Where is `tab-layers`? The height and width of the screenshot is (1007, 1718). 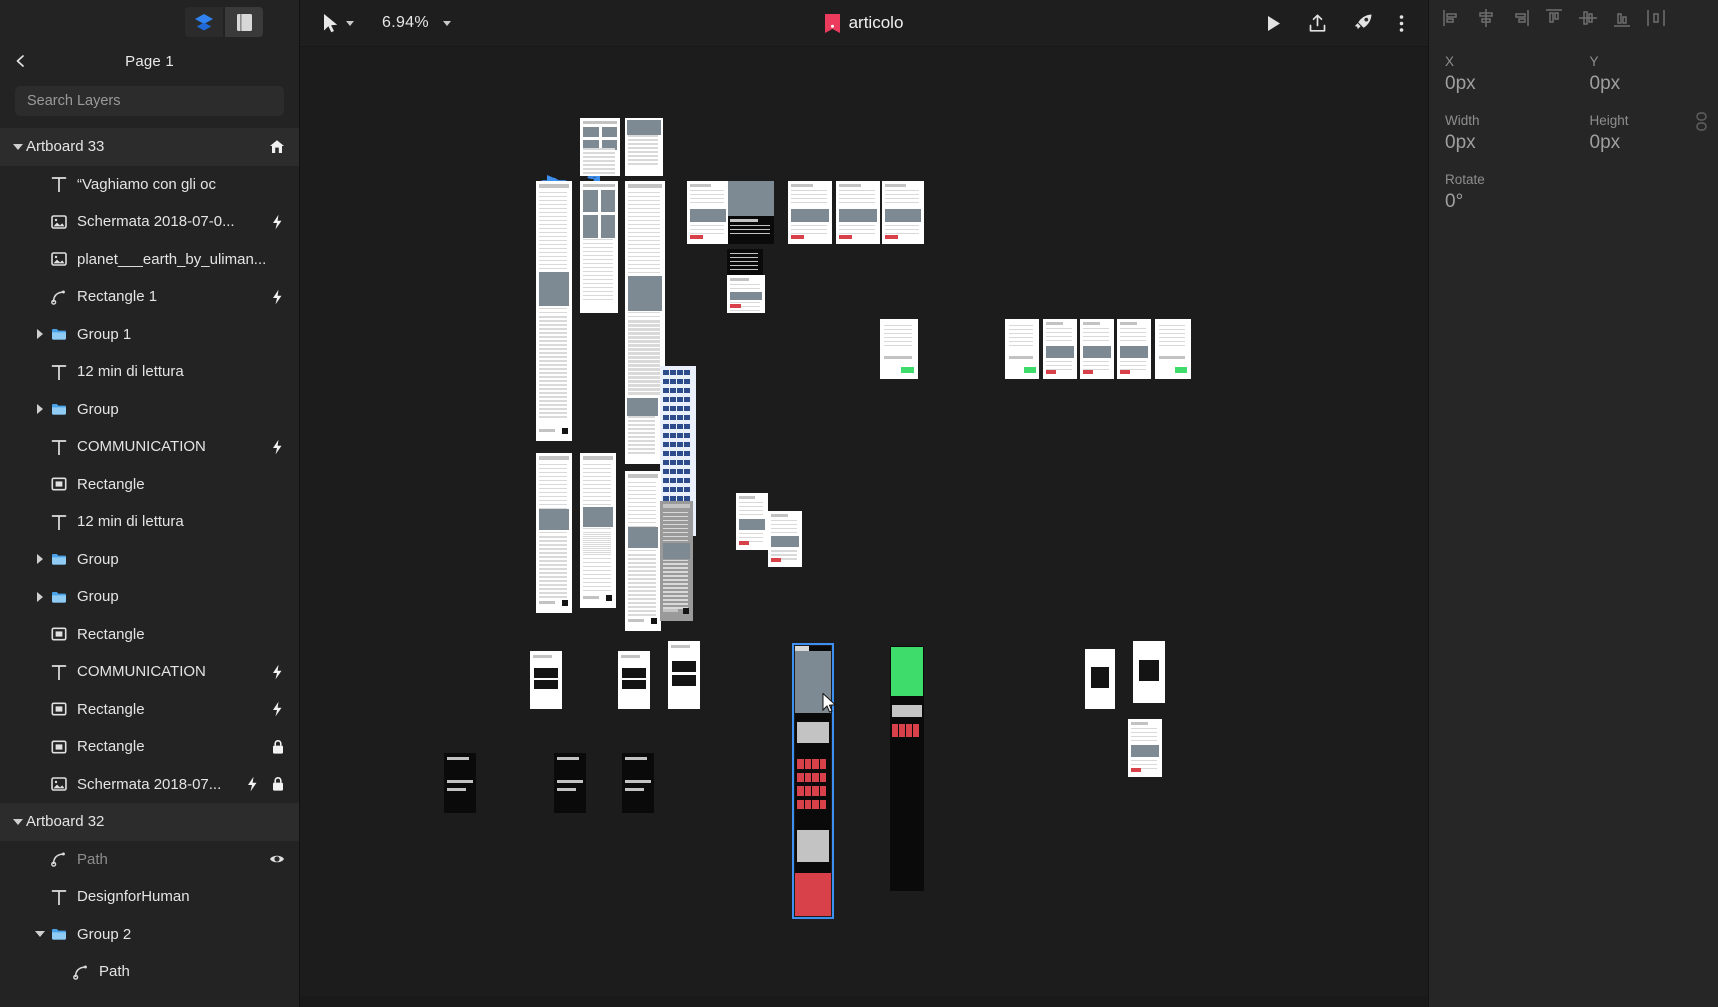 tab-layers is located at coordinates (204, 22).